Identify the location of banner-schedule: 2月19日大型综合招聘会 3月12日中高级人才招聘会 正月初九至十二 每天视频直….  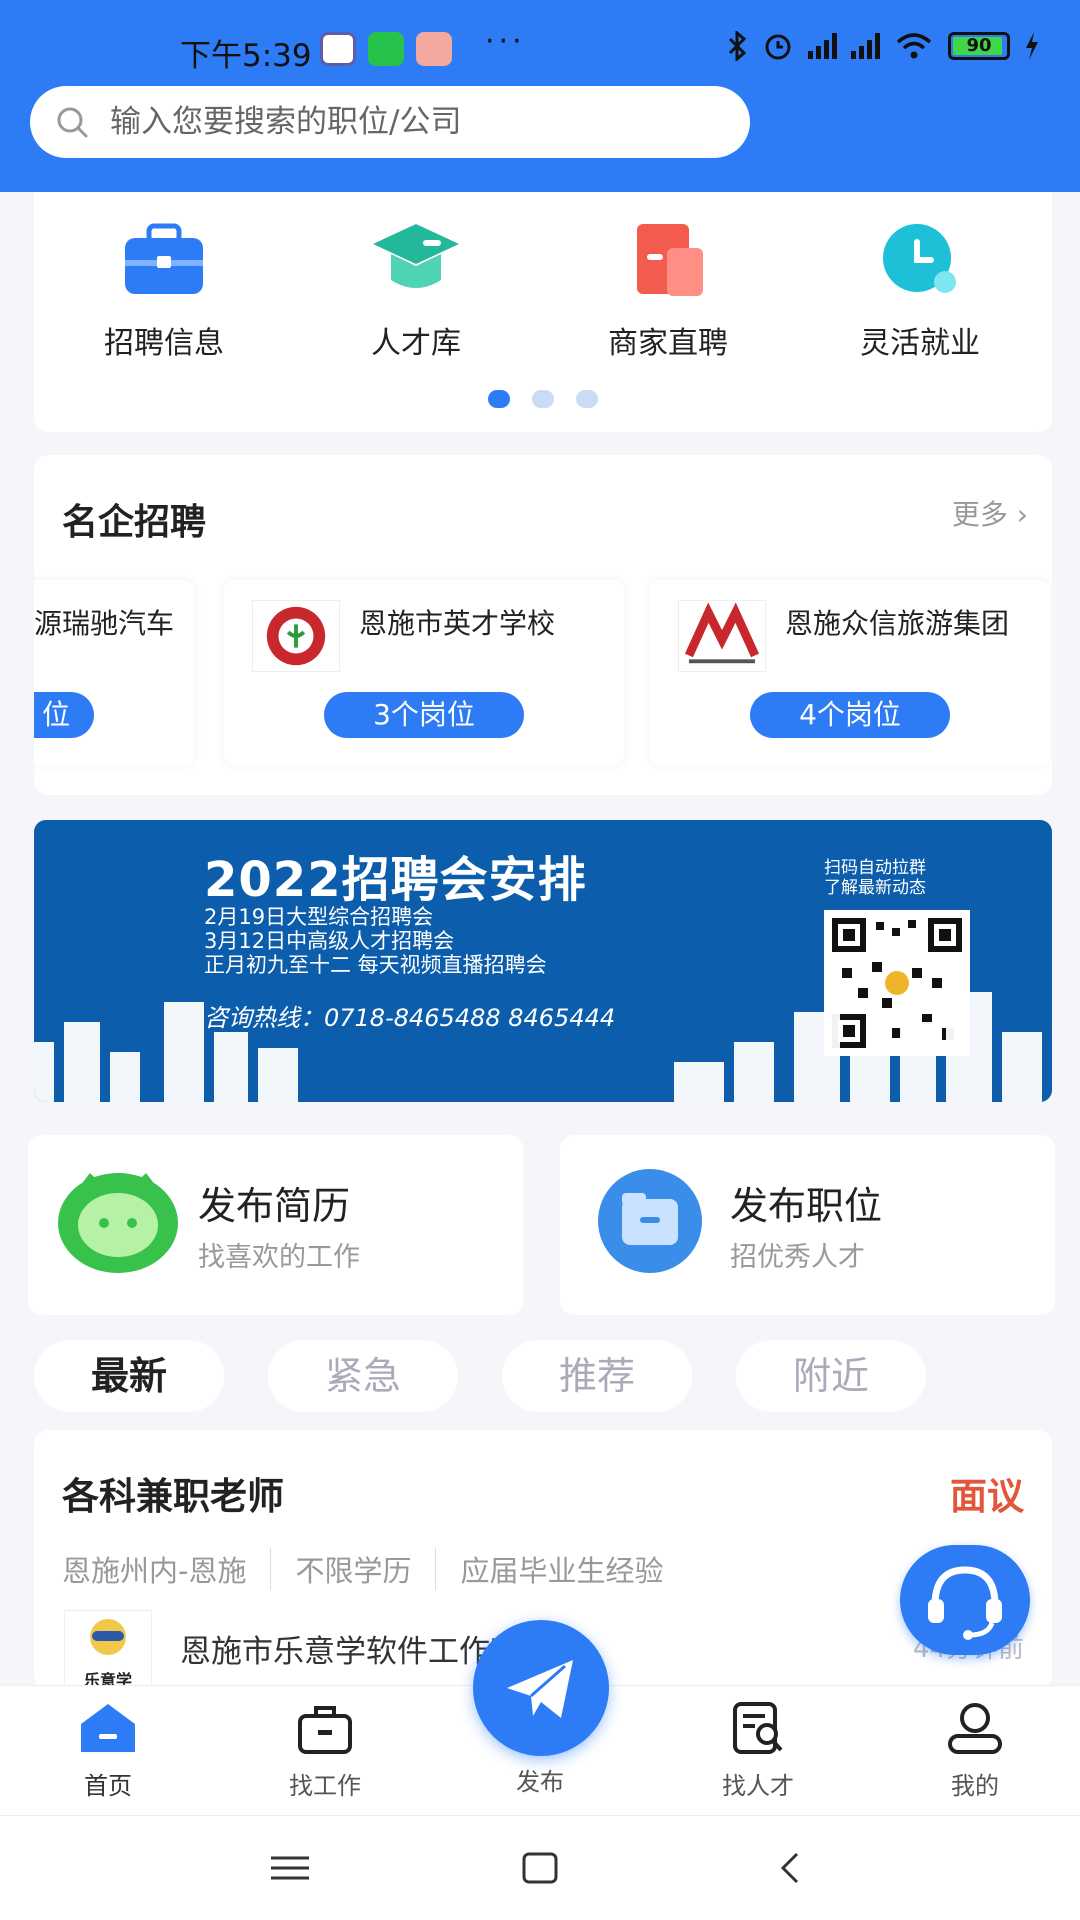
(375, 941).